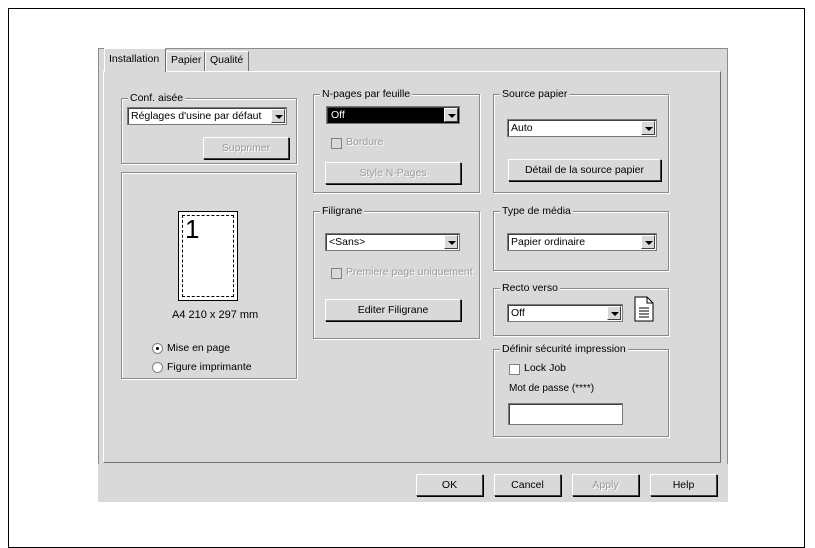 This screenshot has height=548, width=815. What do you see at coordinates (552, 388) in the screenshot?
I see `password-label: Mot de passe (****)` at bounding box center [552, 388].